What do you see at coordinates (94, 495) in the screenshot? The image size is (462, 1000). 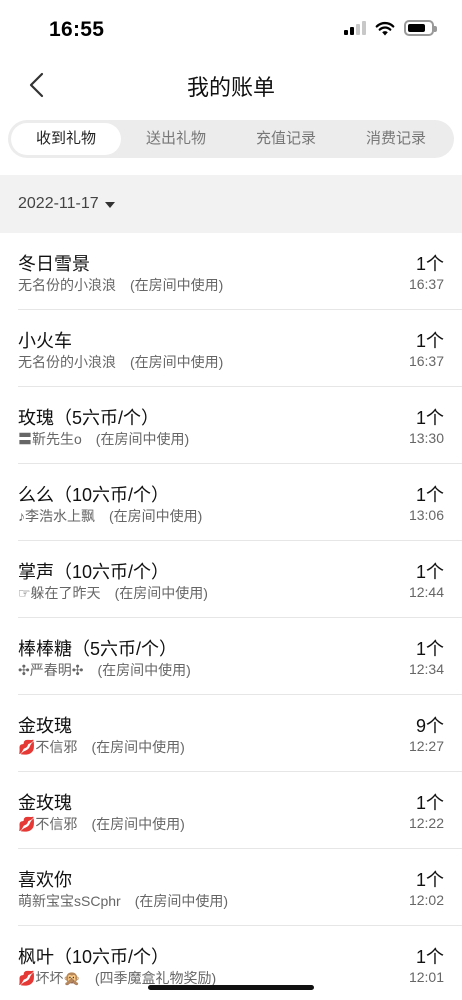 I see `gift-name: 么么（10六币/个）` at bounding box center [94, 495].